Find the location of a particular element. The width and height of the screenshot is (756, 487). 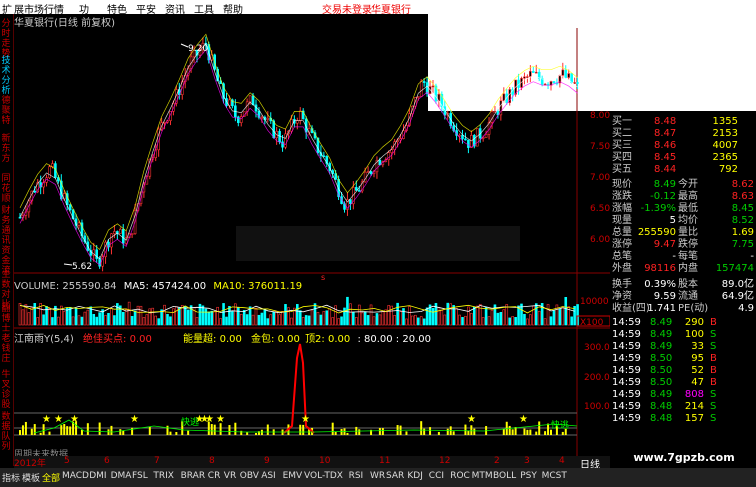

tick-price: 8.50 is located at coordinates (661, 358).